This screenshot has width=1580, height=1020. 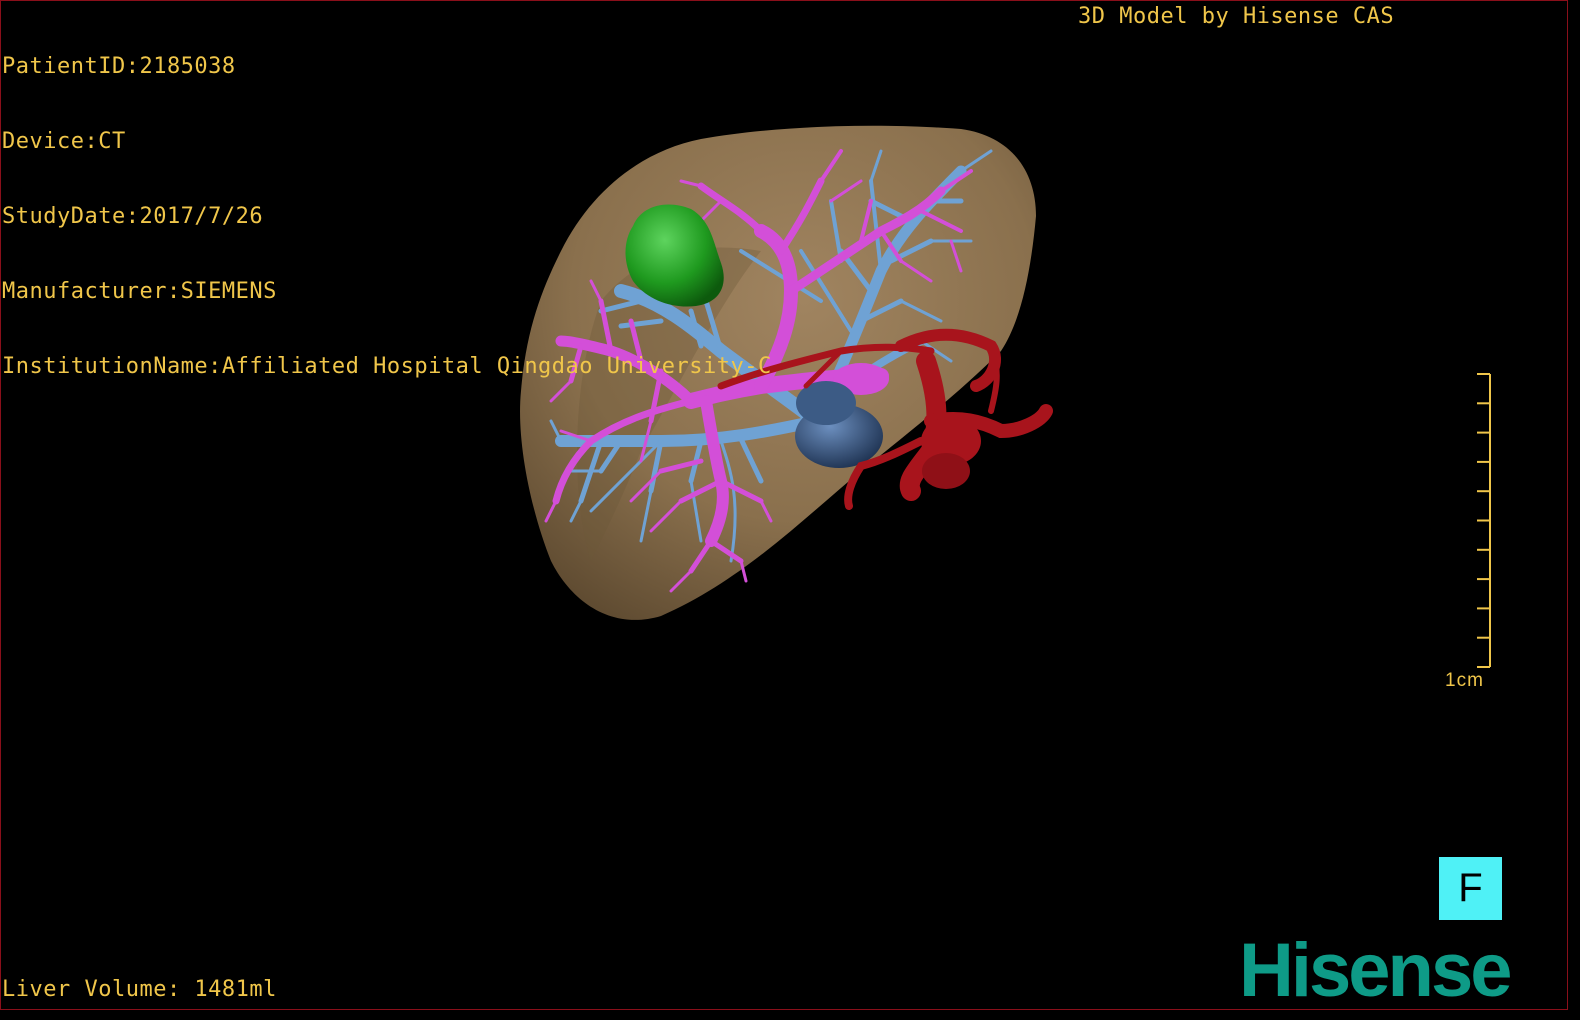 I want to click on study-date: StudyDate:2017/7/26, so click(x=133, y=216).